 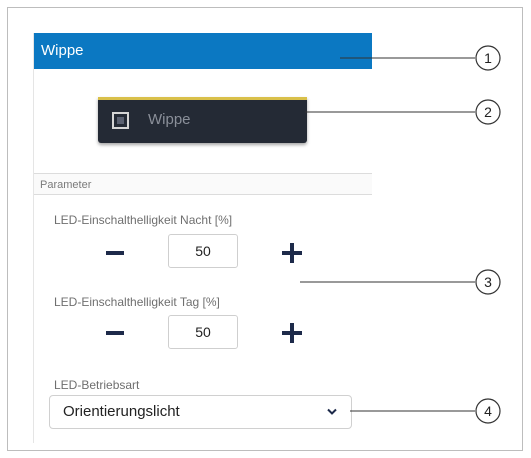 What do you see at coordinates (488, 411) in the screenshot?
I see `callout-number-4: 4` at bounding box center [488, 411].